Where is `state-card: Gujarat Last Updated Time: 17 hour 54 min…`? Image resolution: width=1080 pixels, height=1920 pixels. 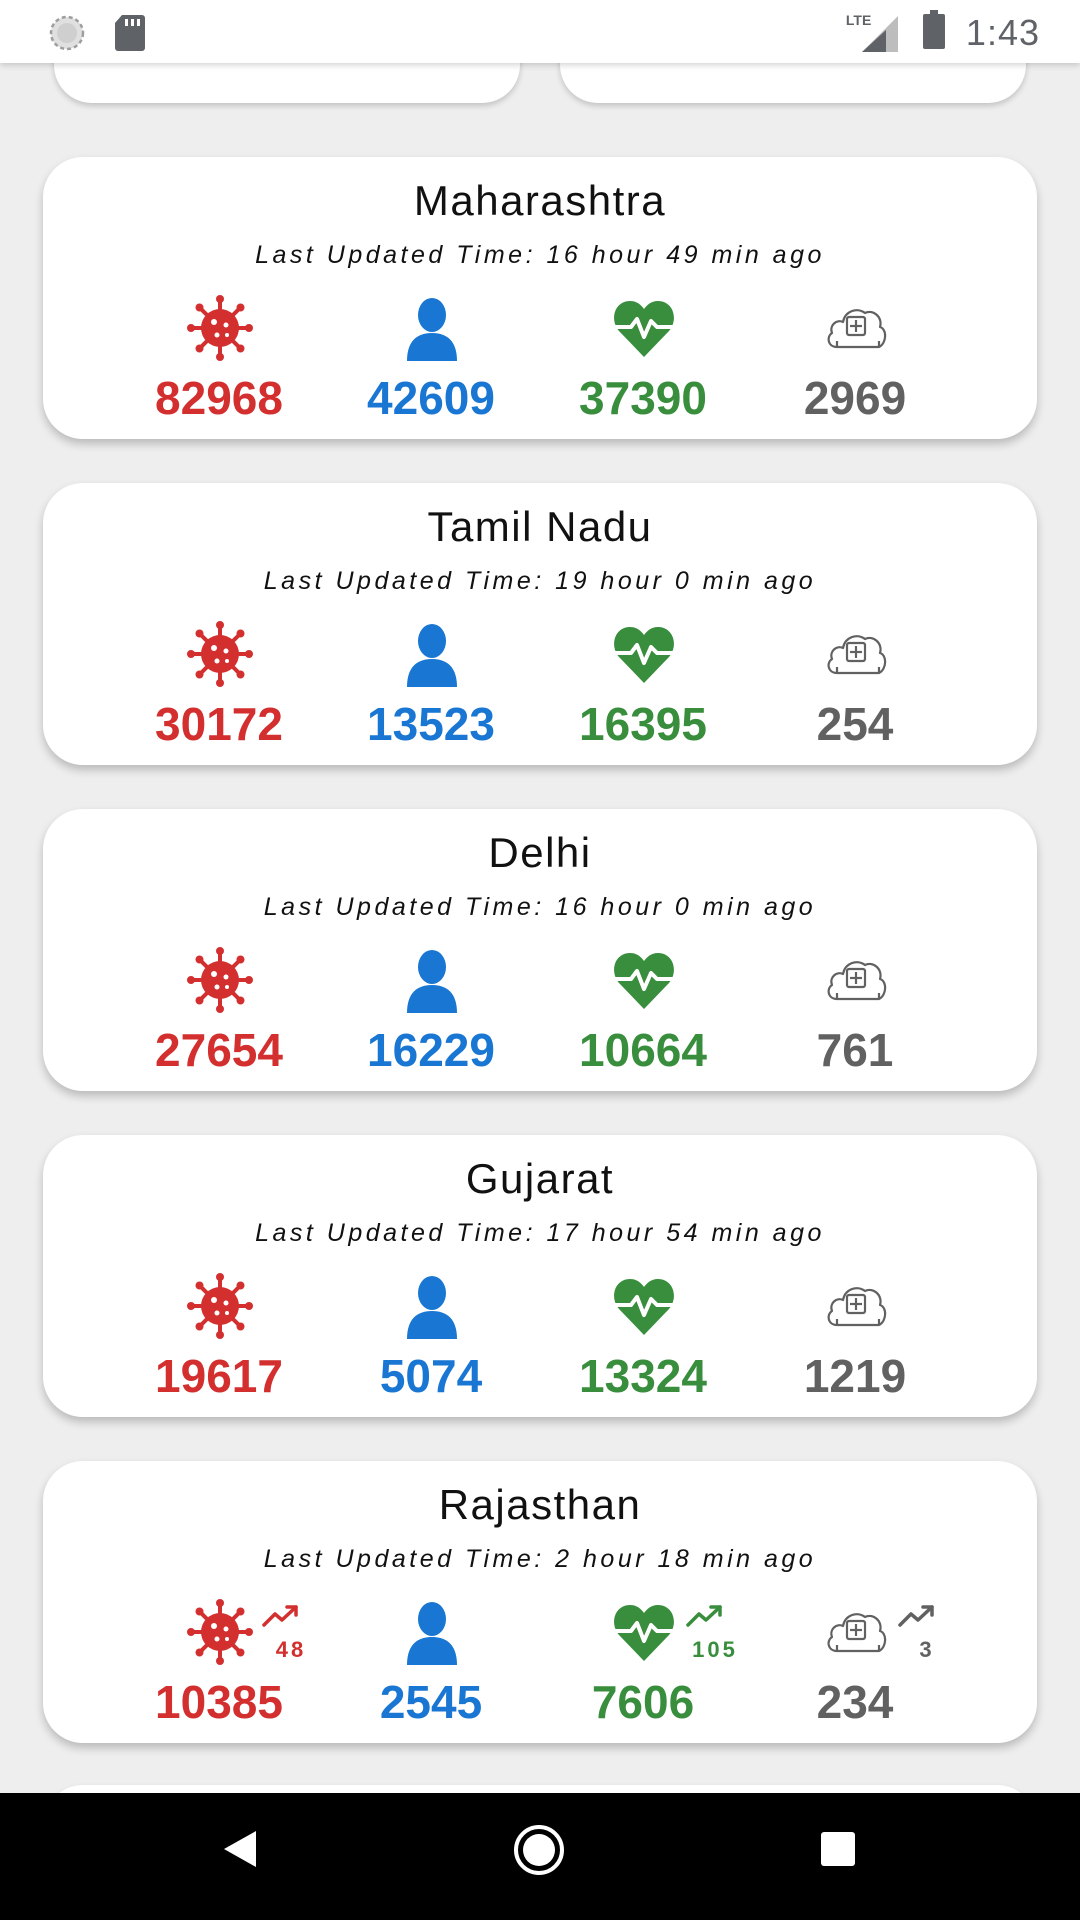 state-card: Gujarat Last Updated Time: 17 hour 54 min… is located at coordinates (540, 1276).